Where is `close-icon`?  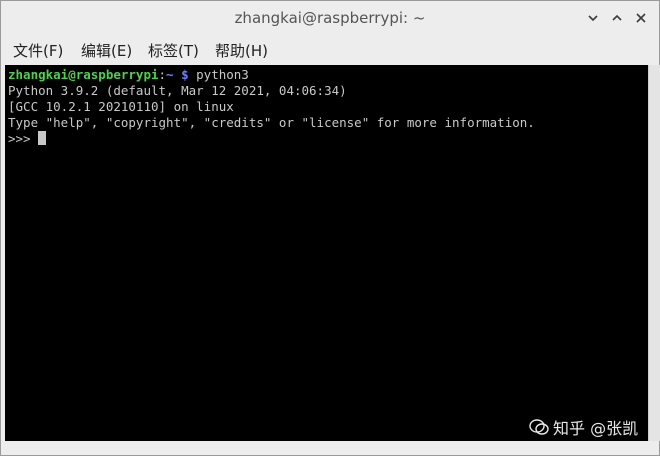 close-icon is located at coordinates (641, 18).